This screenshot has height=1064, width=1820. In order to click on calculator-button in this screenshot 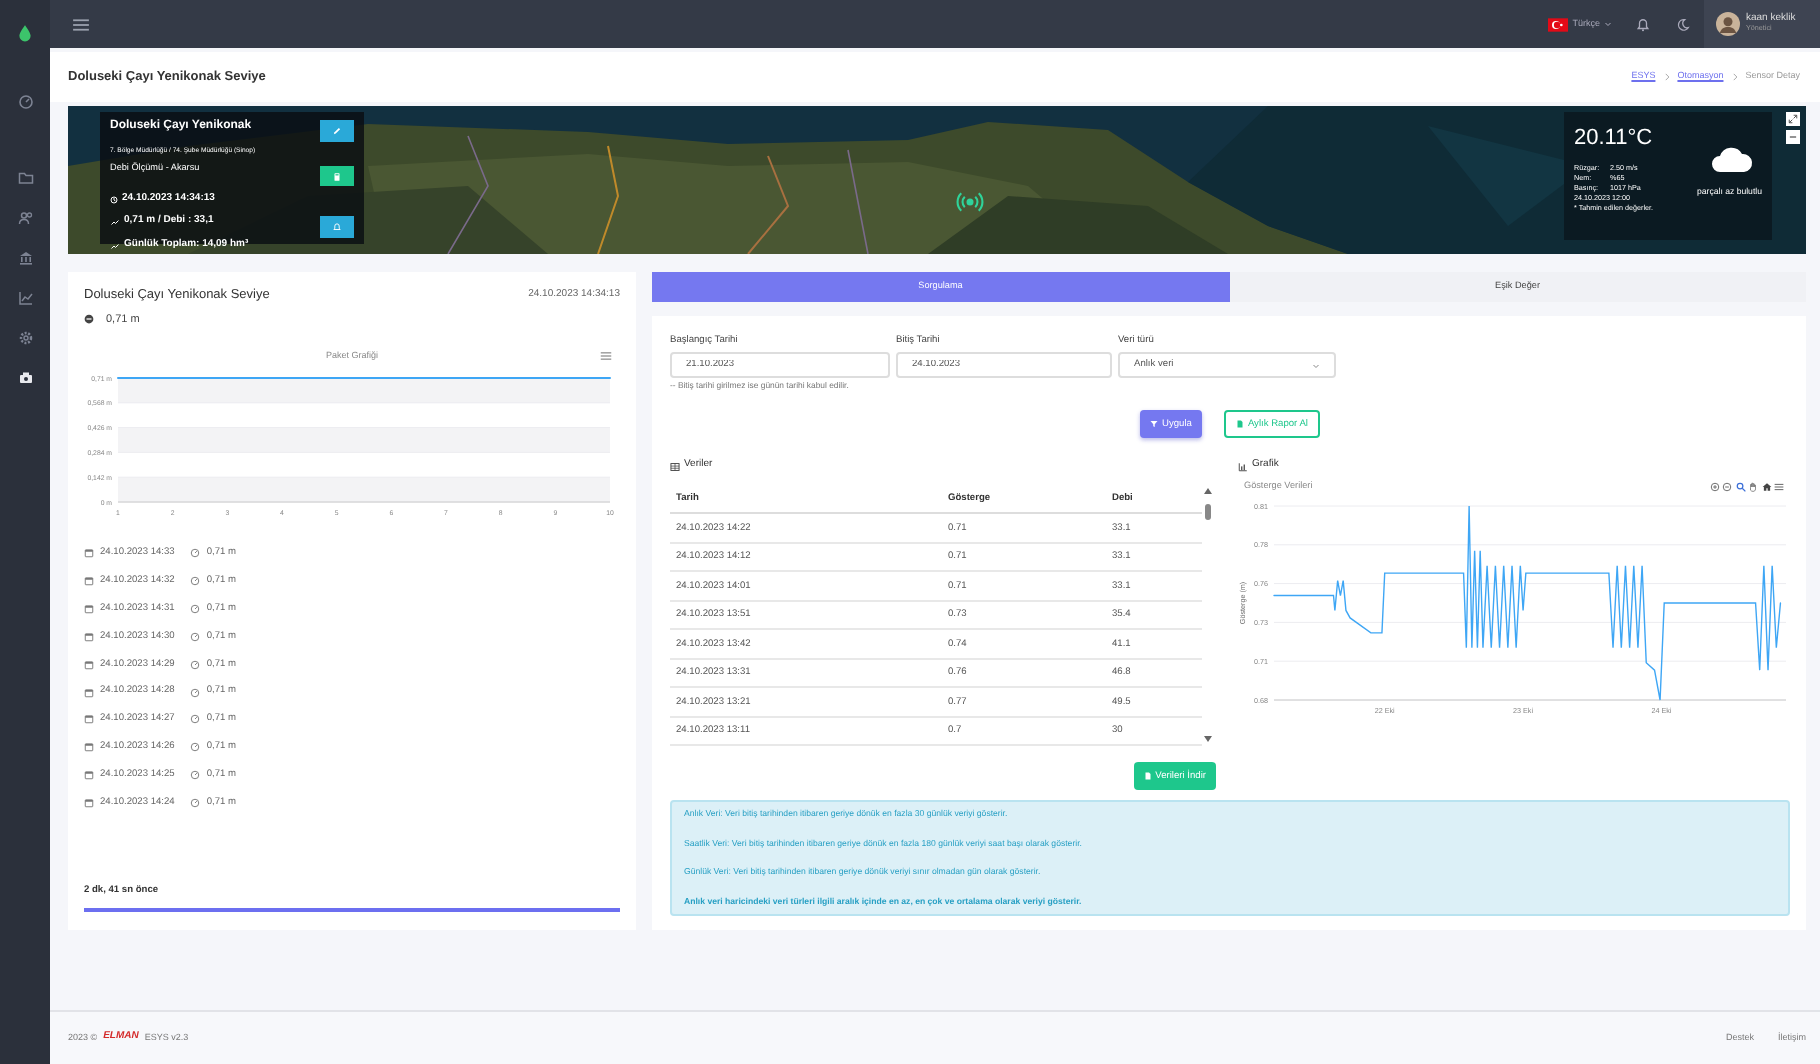, I will do `click(337, 176)`.